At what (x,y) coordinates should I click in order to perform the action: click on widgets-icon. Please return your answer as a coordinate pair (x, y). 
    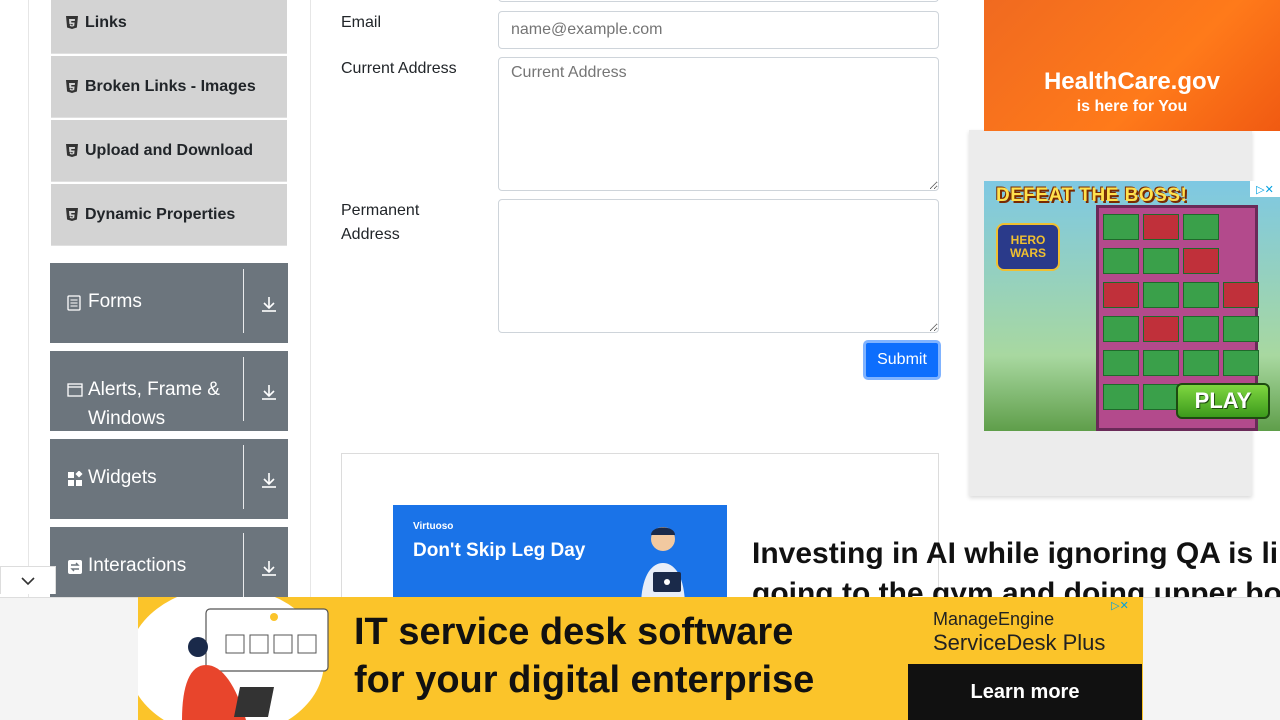
    Looking at the image, I should click on (75, 478).